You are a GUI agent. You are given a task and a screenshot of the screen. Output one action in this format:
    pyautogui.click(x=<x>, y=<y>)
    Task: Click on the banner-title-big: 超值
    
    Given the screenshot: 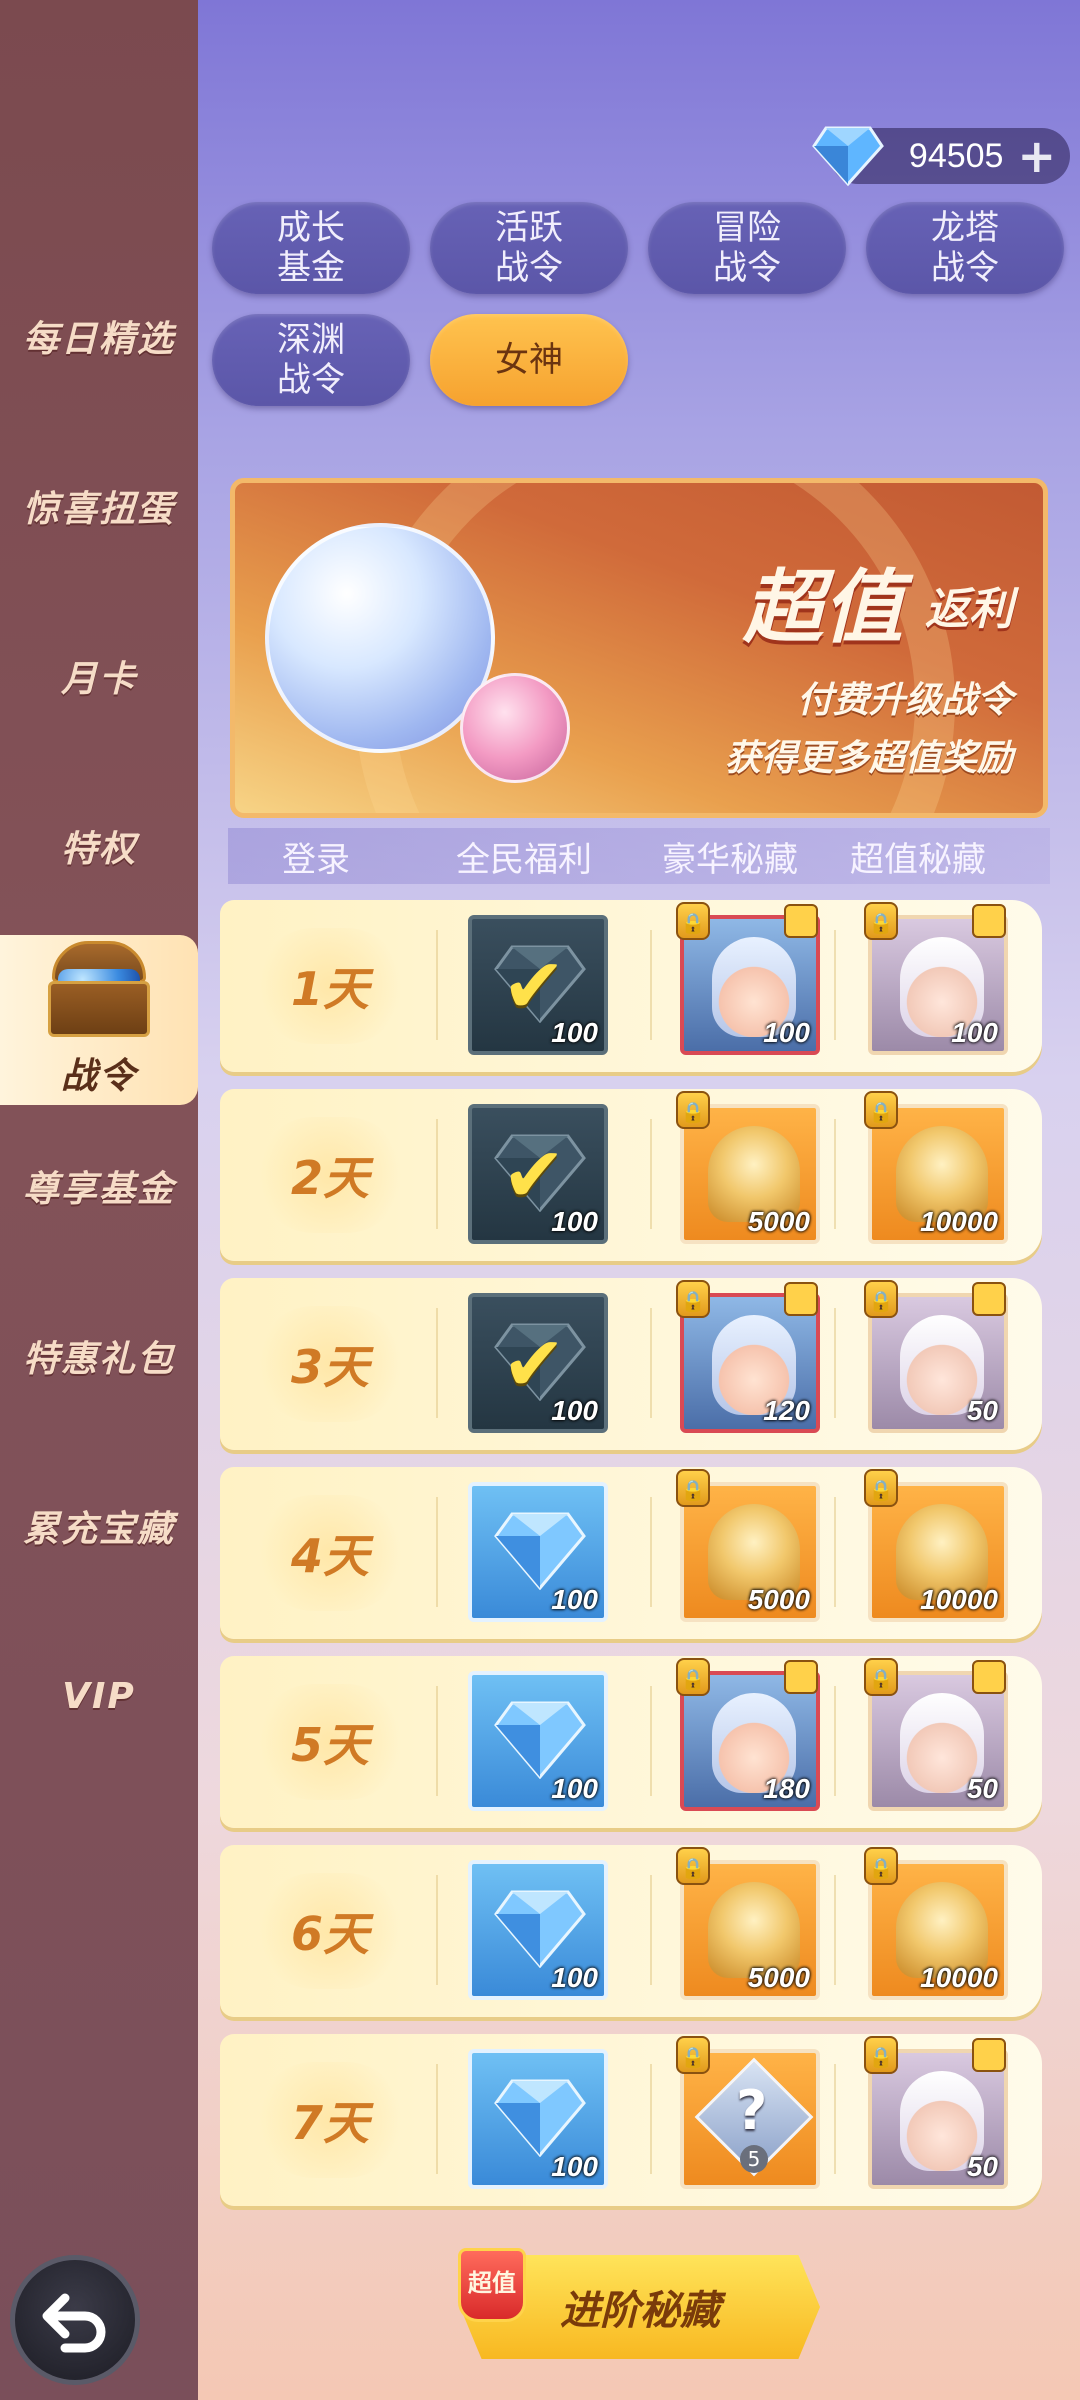 What is the action you would take?
    pyautogui.click(x=823, y=607)
    